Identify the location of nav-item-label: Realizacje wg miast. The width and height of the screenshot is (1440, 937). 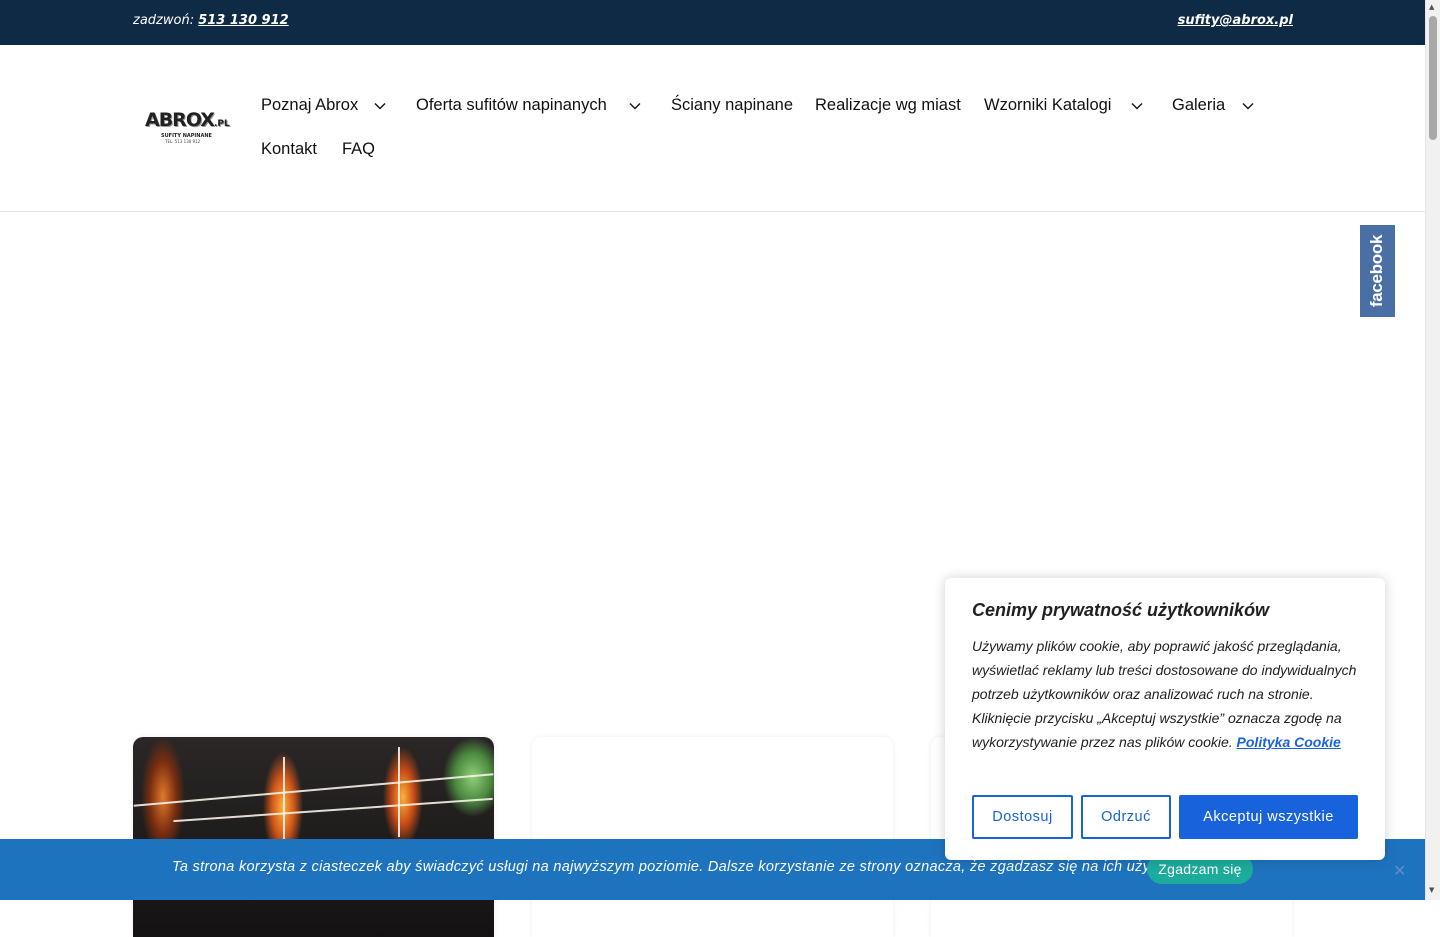
(888, 105).